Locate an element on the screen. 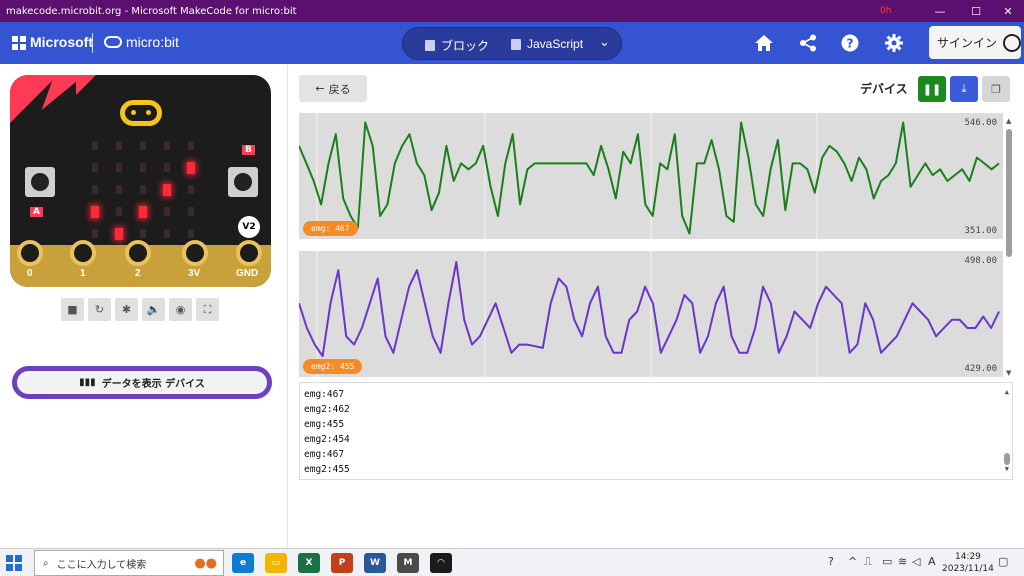  scroll-down-icon: ▼ is located at coordinates (1008, 373).